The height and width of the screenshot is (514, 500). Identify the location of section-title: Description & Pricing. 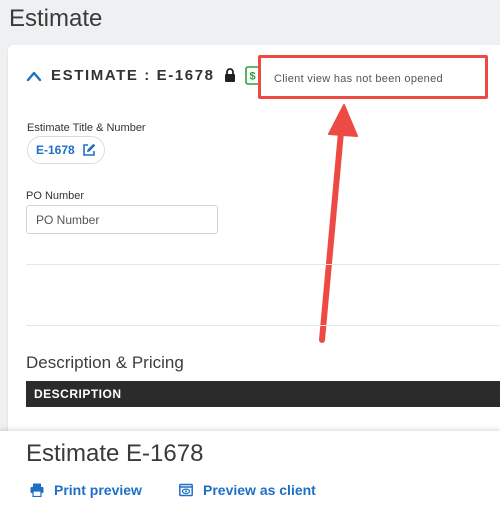
(105, 362).